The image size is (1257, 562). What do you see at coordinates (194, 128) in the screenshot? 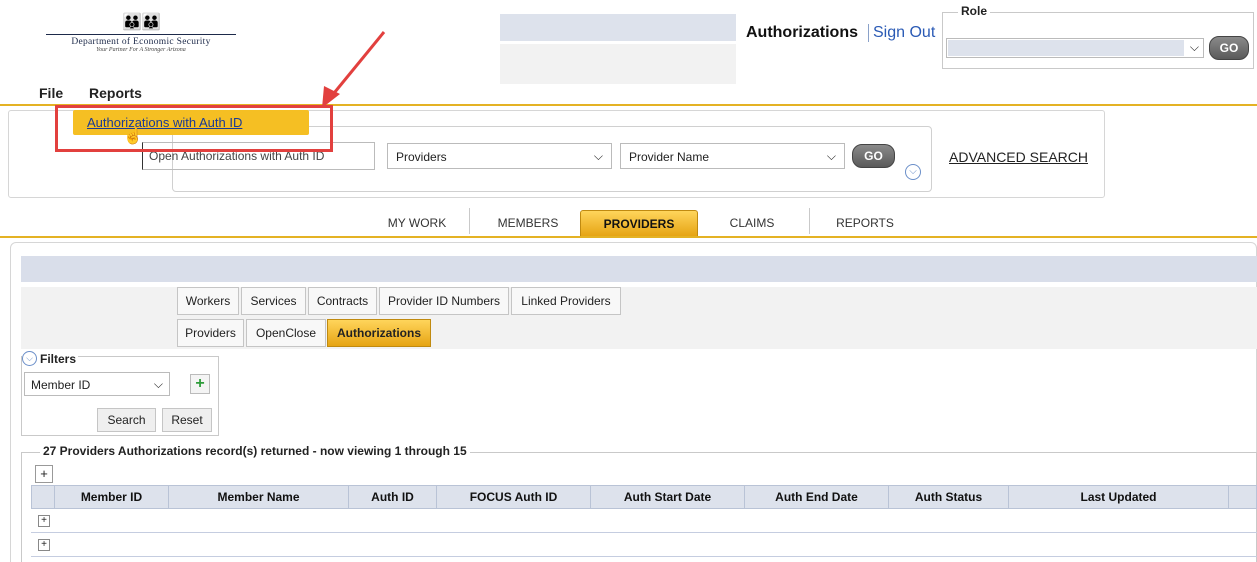
I see `annotation-highlight-box` at bounding box center [194, 128].